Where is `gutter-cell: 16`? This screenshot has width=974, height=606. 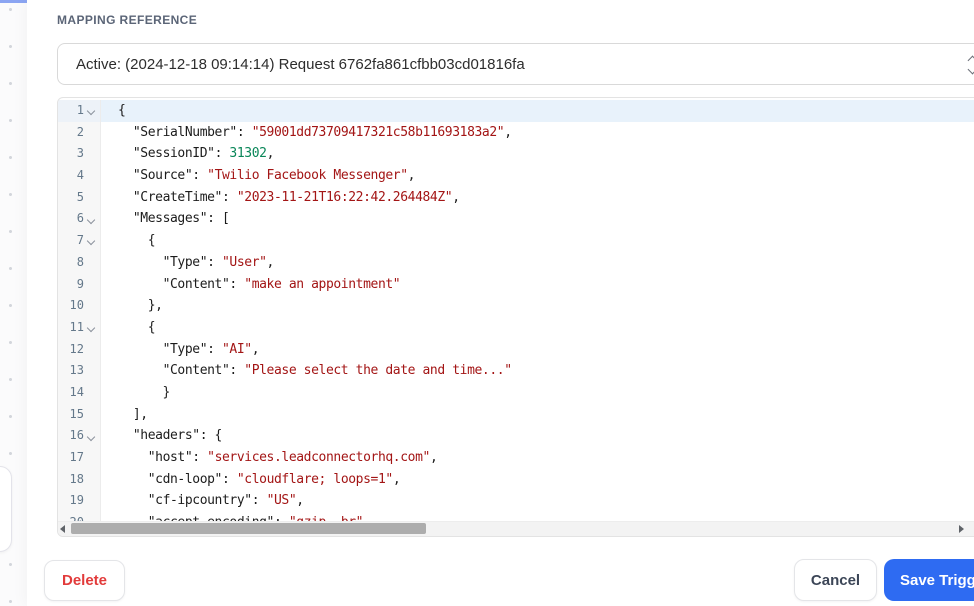 gutter-cell: 16 is located at coordinates (79, 436).